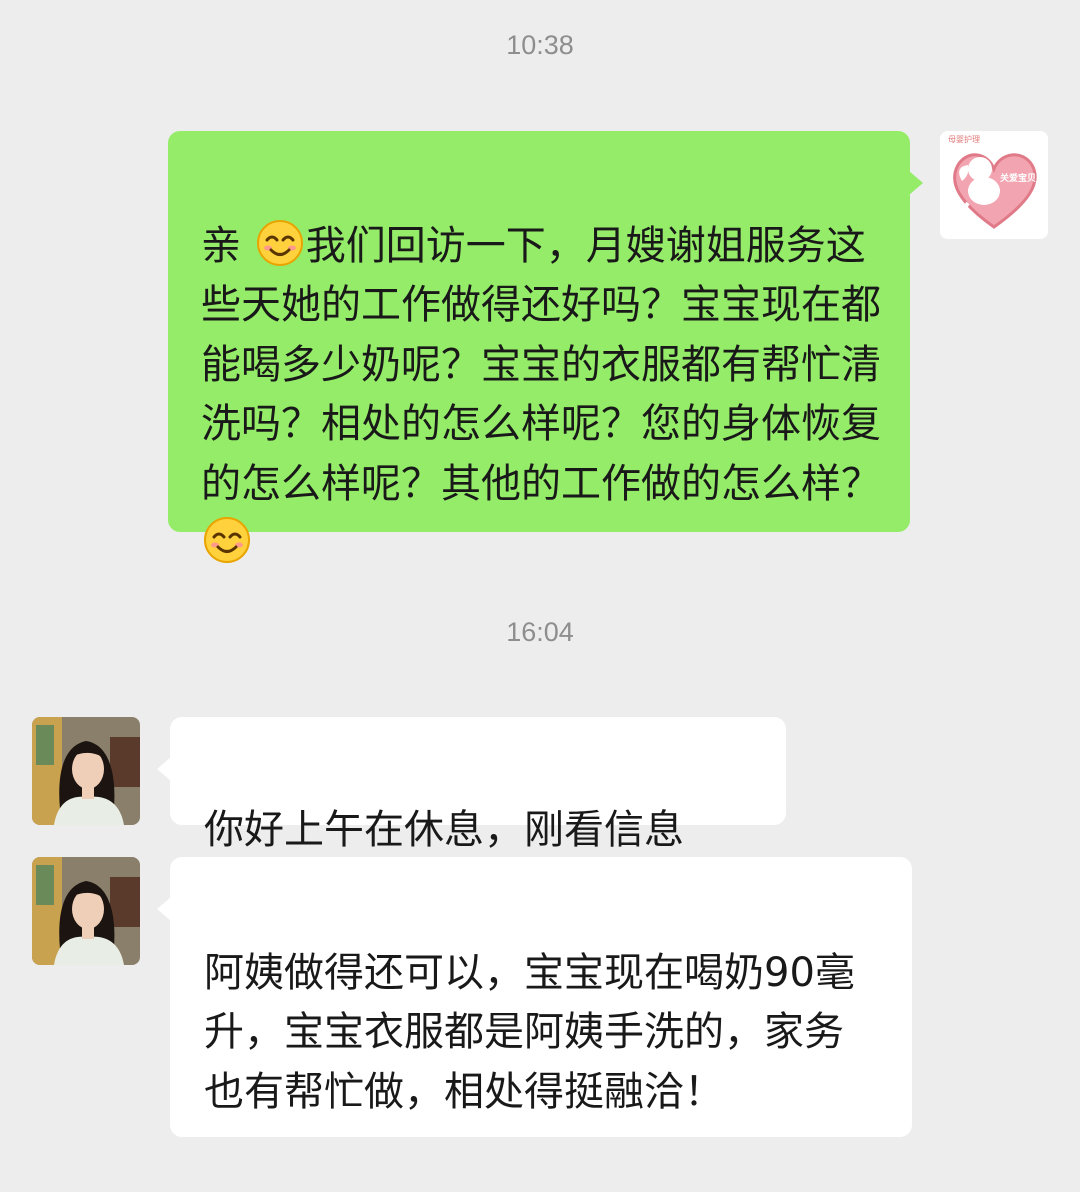 This screenshot has height=1192, width=1080. Describe the element at coordinates (964, 139) in the screenshot. I see `logo-text-top: 母婴护理` at that location.